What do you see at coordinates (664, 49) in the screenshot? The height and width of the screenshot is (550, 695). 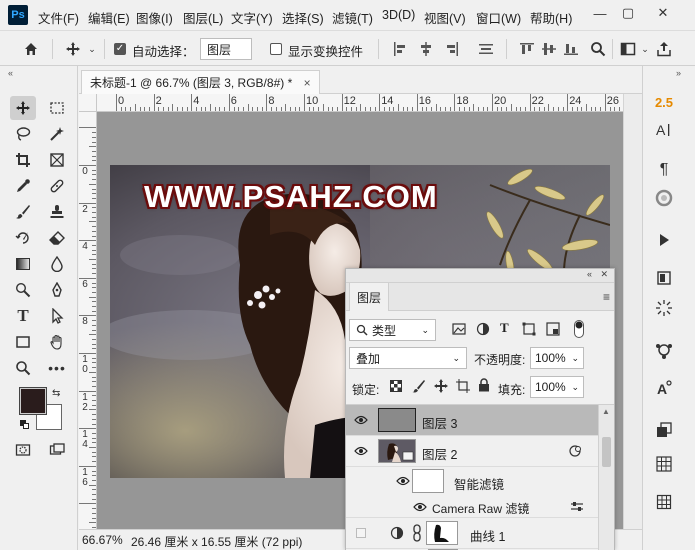 I see `share-icon` at bounding box center [664, 49].